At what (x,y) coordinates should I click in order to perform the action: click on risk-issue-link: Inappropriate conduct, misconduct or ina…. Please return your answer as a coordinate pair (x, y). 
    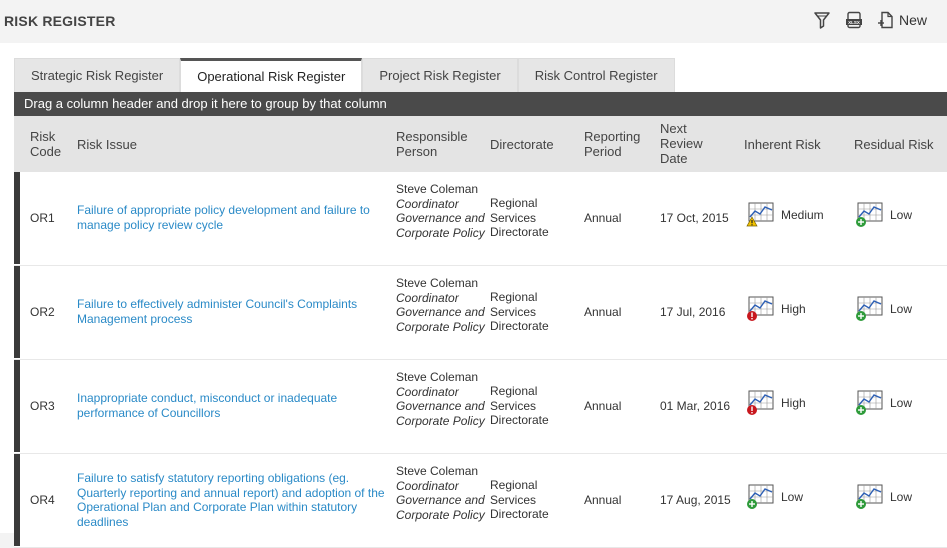
    Looking at the image, I should click on (232, 405).